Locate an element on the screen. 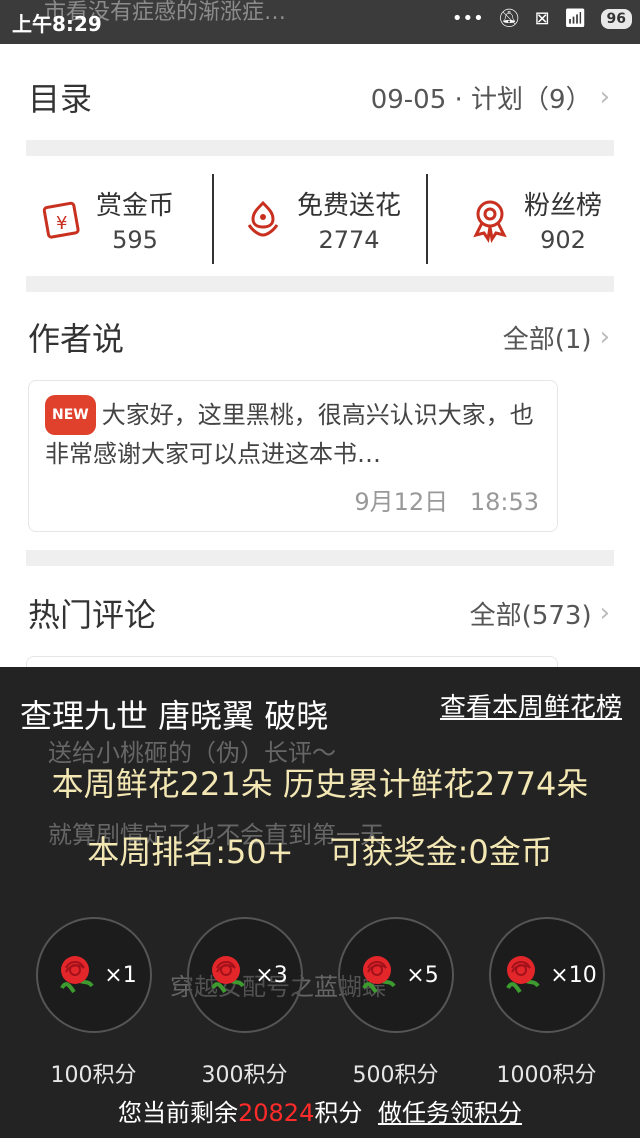 Image resolution: width=640 pixels, height=1138 pixels. gift-points: 300积分 is located at coordinates (244, 1075).